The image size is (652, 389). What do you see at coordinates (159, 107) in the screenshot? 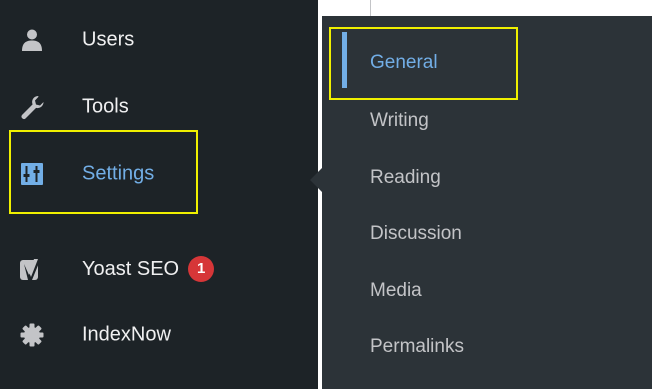
I see `menu-item-tools: Tools` at bounding box center [159, 107].